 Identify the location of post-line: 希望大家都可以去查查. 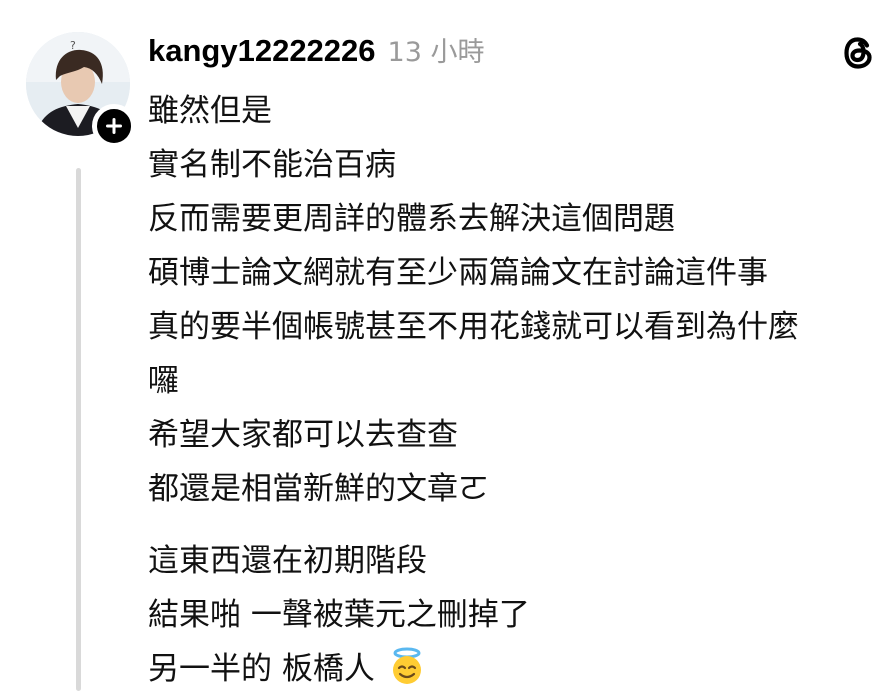
(303, 435).